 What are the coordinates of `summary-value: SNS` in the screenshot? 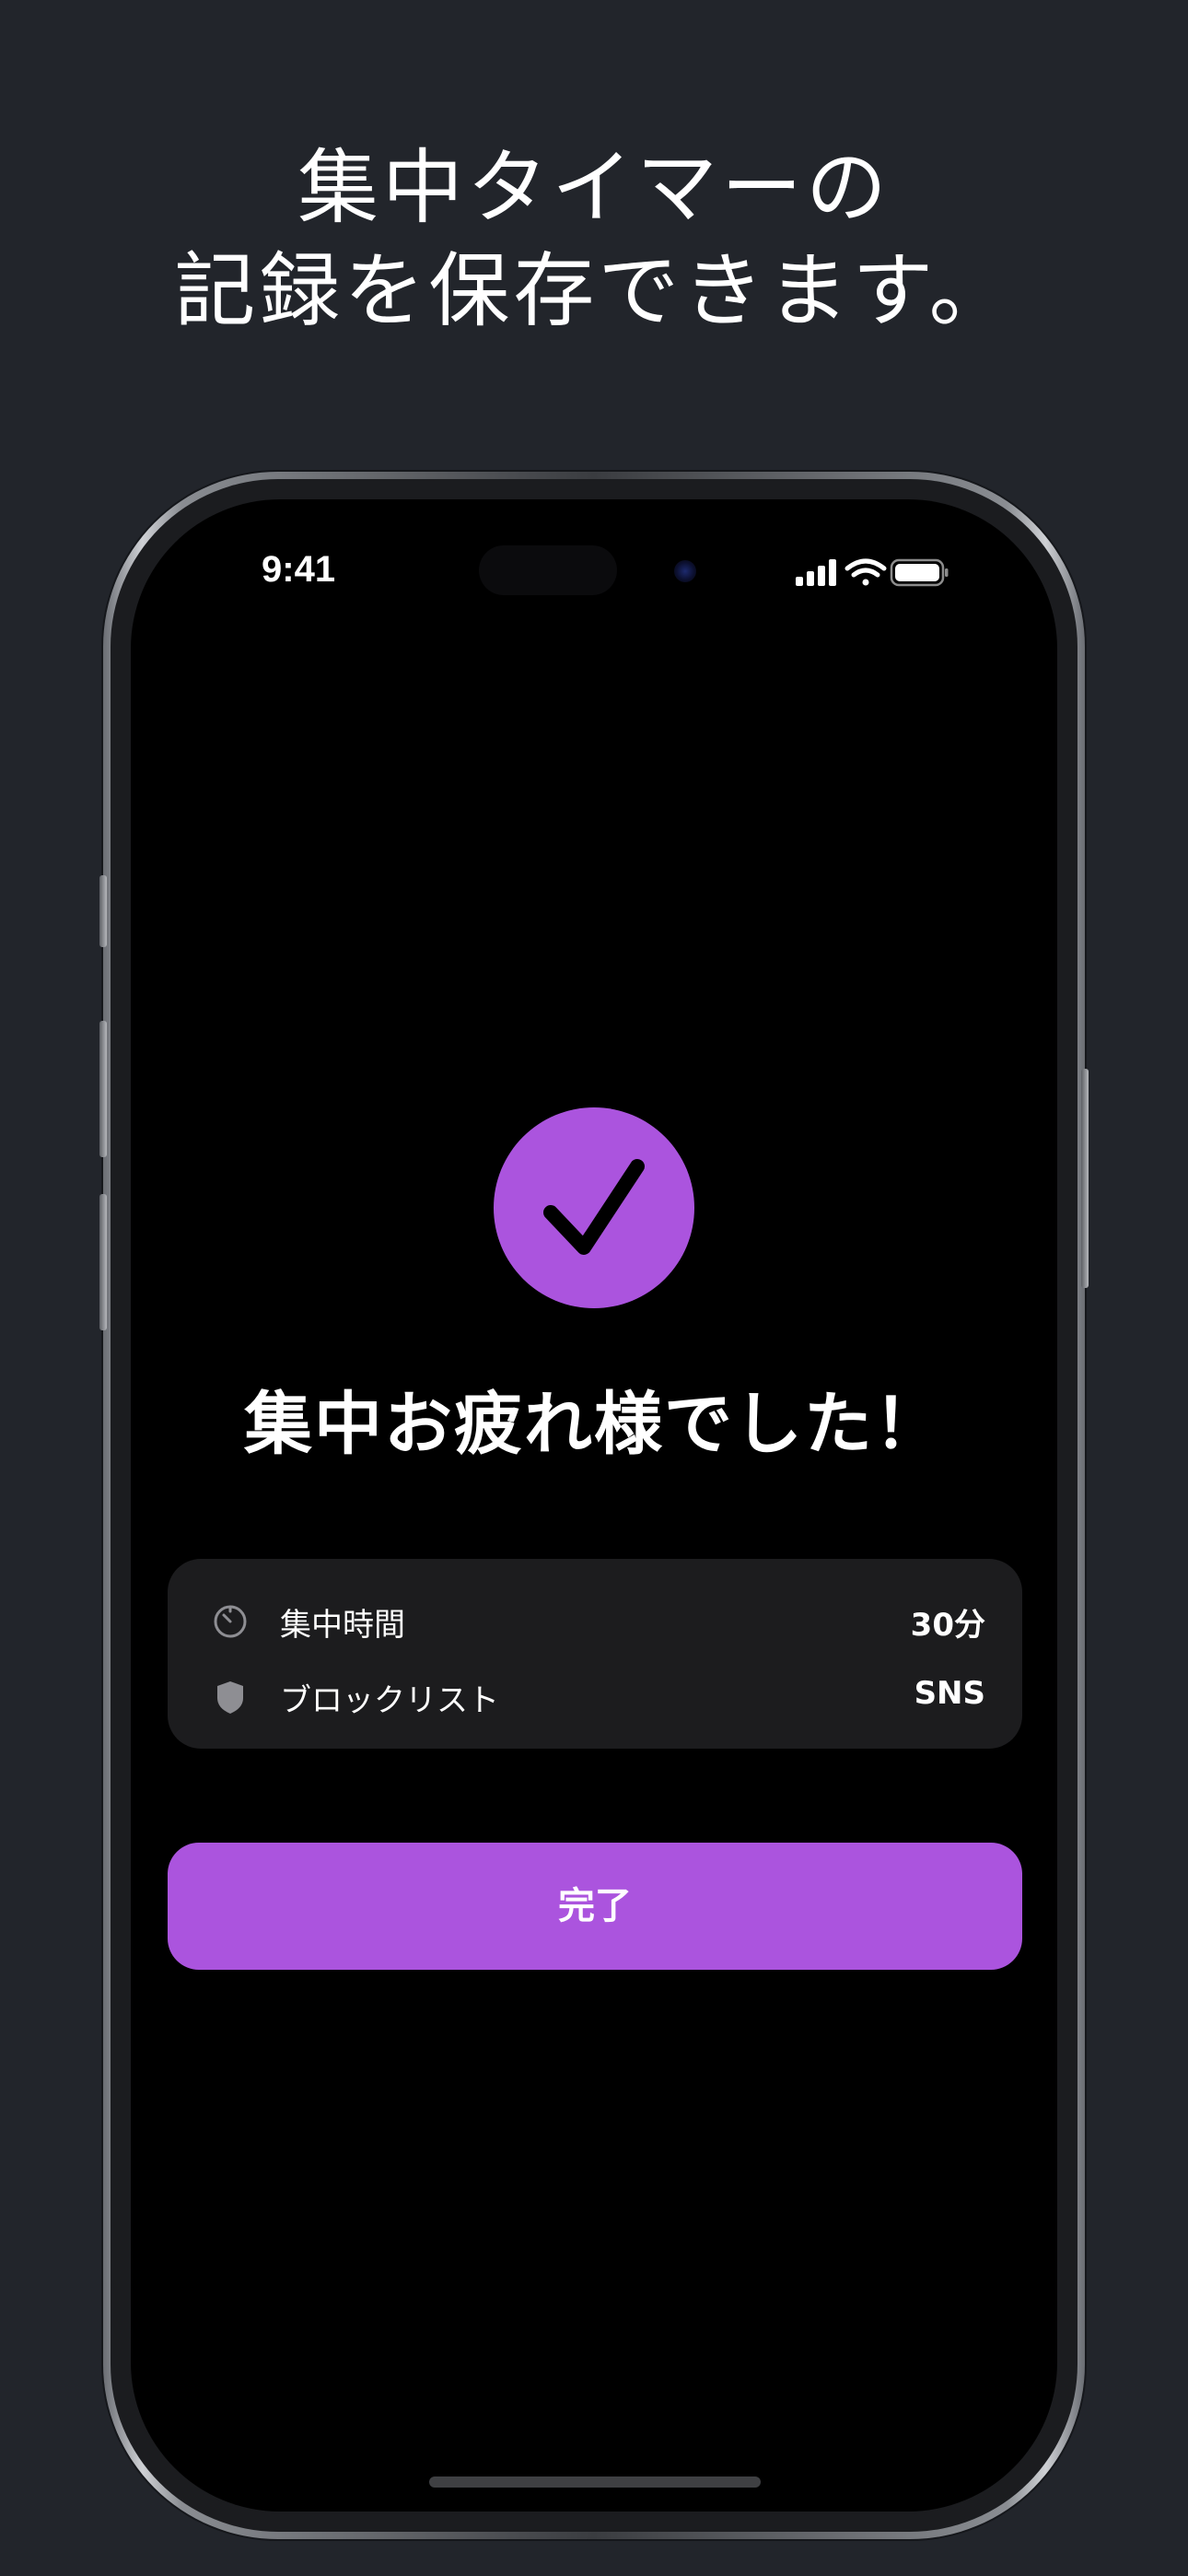 It's located at (949, 1693).